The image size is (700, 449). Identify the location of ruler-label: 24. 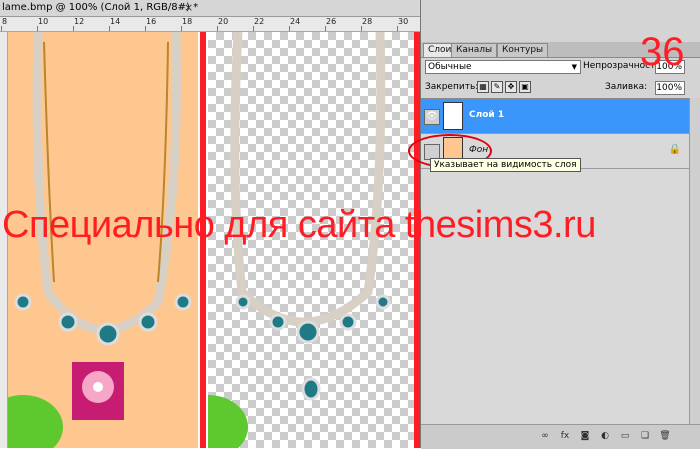
(295, 21).